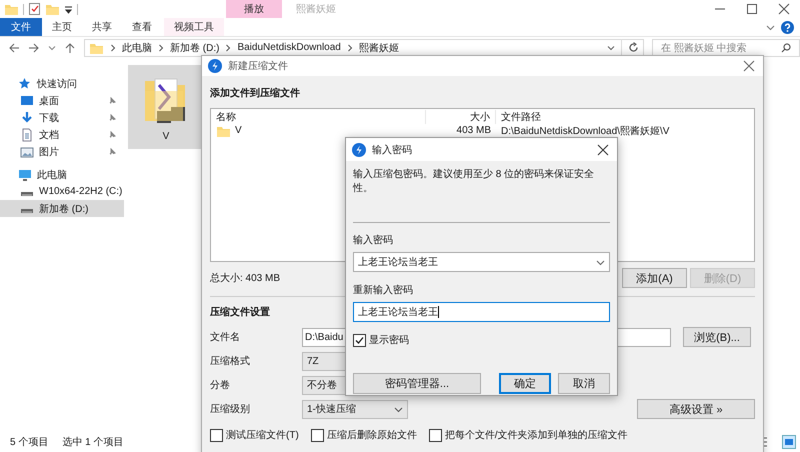 The image size is (800, 452). What do you see at coordinates (230, 361) in the screenshot?
I see `field-label: 压缩格式` at bounding box center [230, 361].